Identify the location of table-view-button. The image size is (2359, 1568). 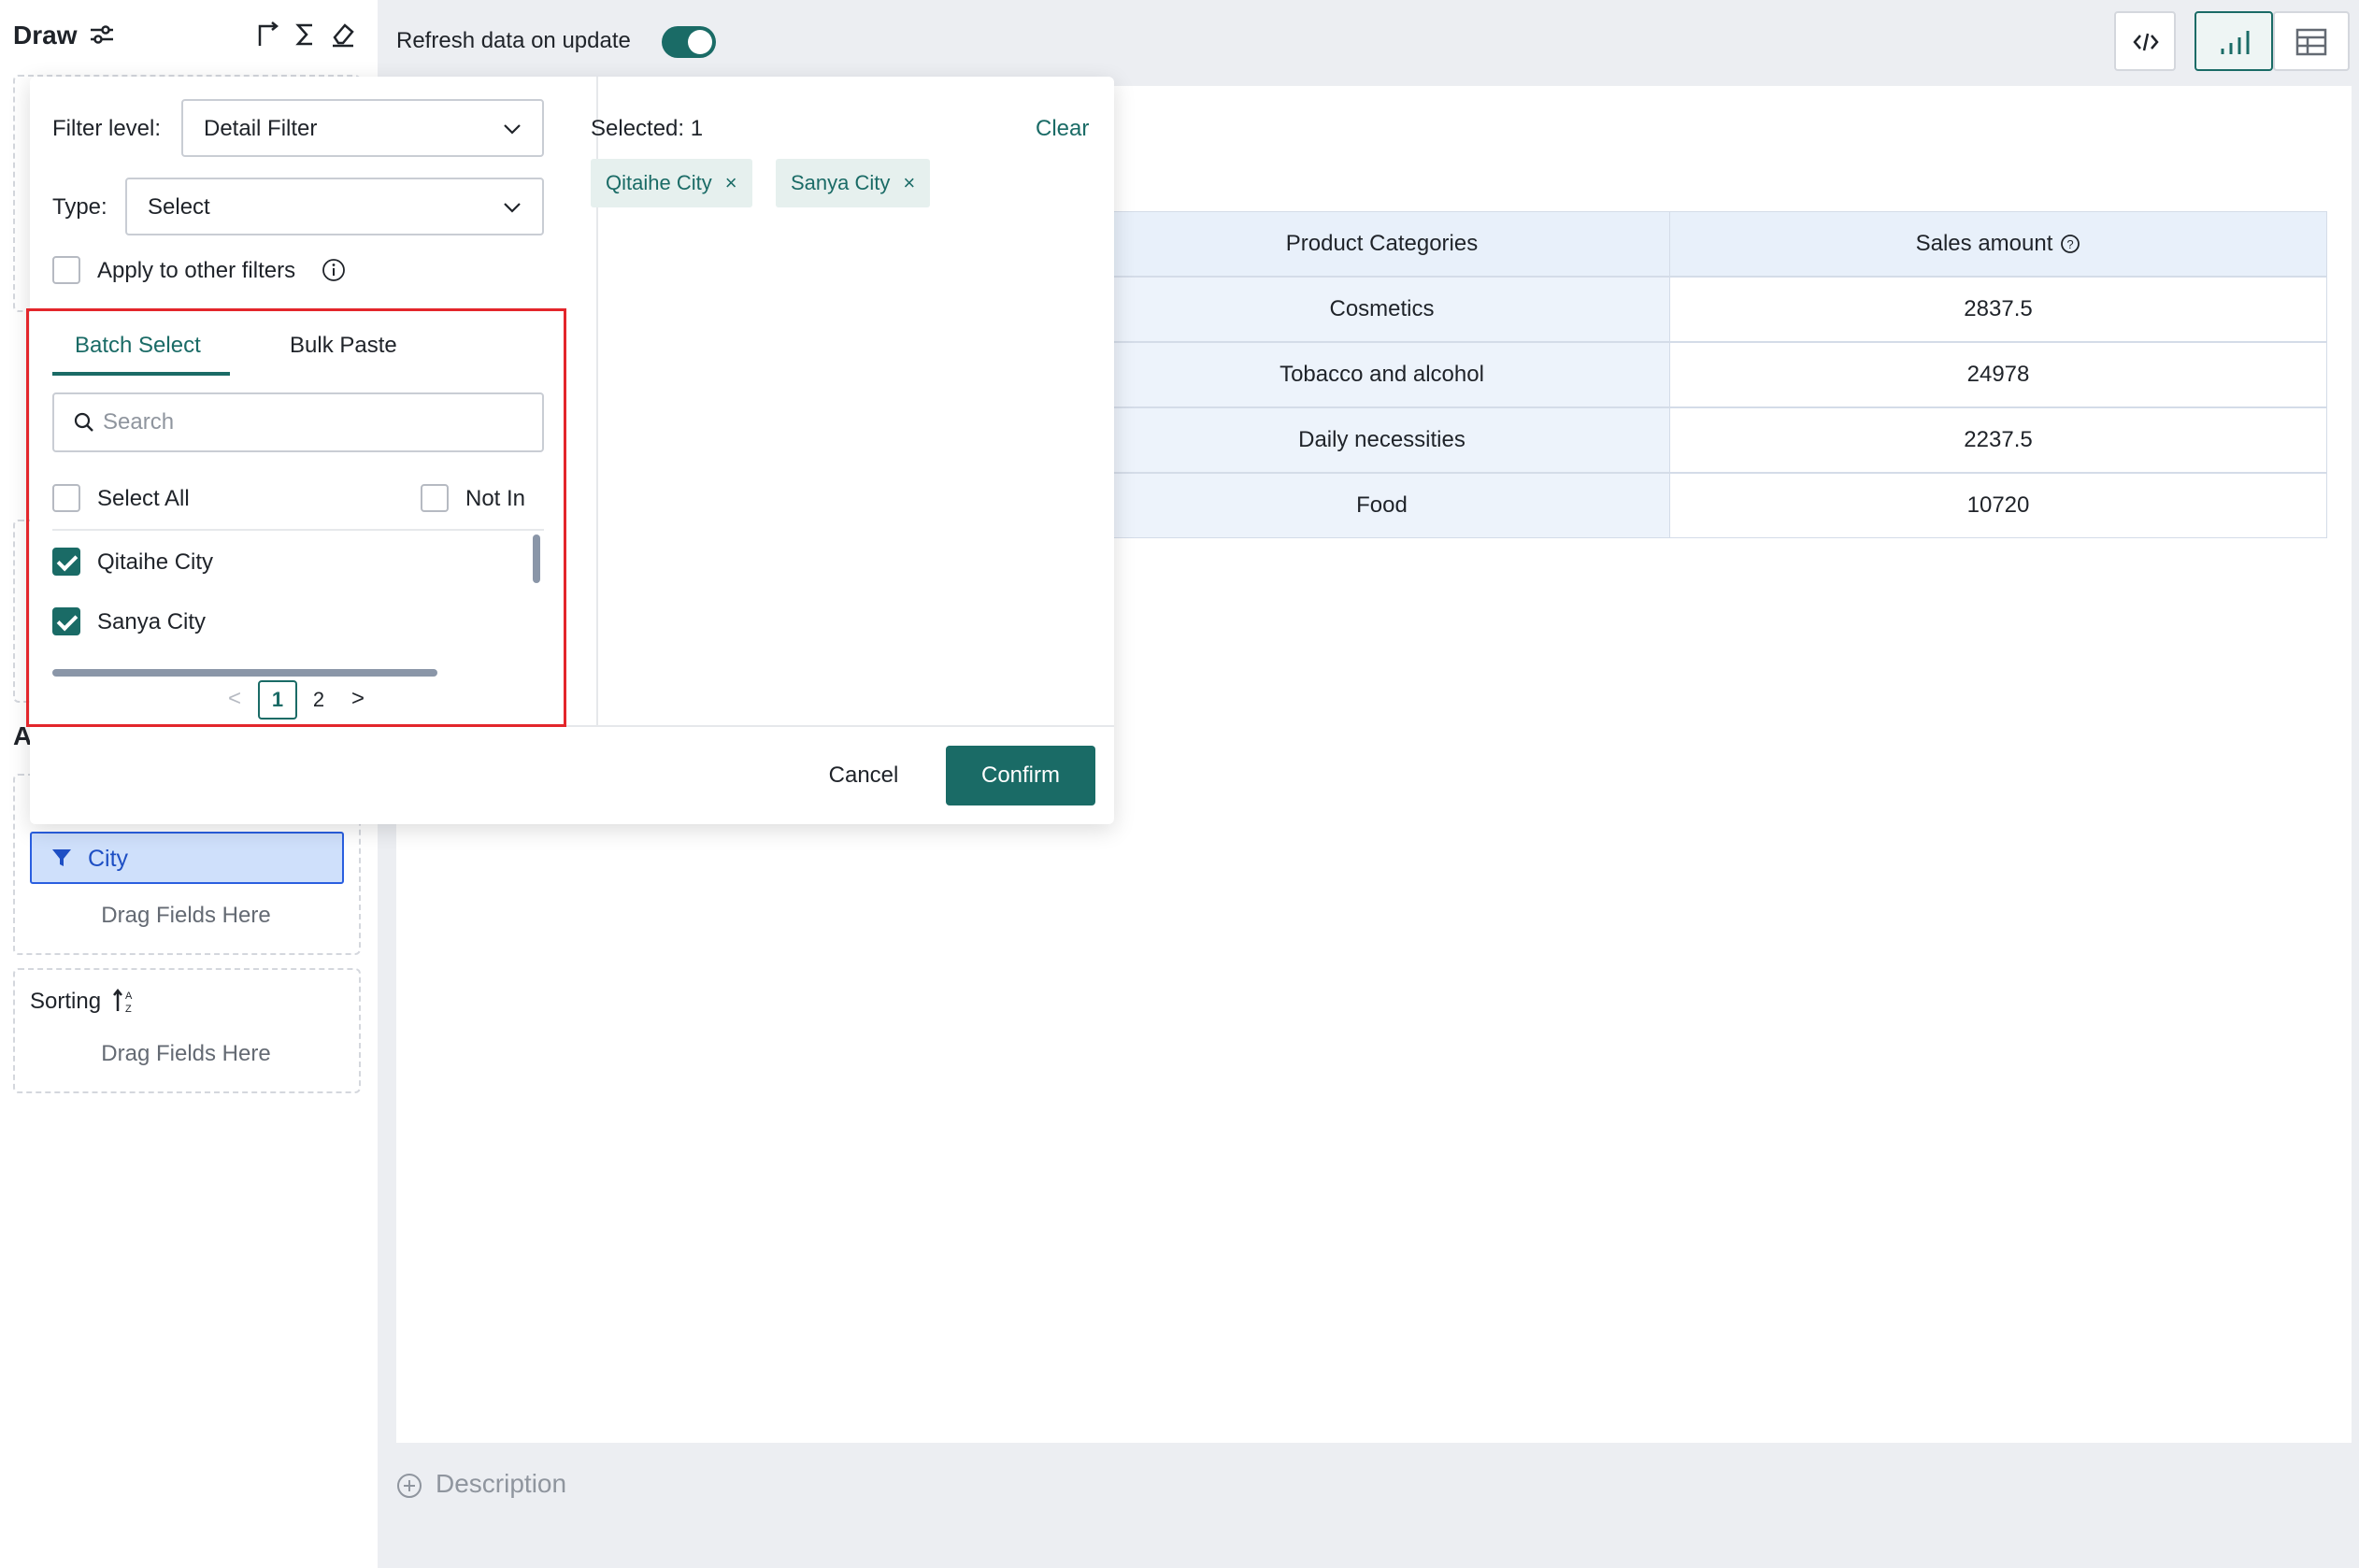
(2311, 41).